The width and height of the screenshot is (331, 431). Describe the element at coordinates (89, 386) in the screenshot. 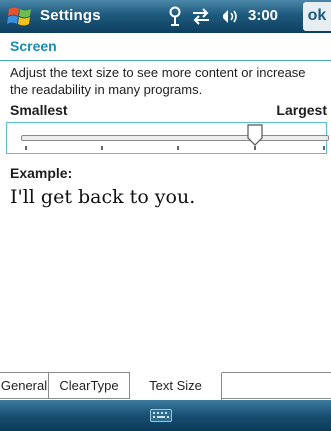

I see `tab-cleartype: ClearType` at that location.